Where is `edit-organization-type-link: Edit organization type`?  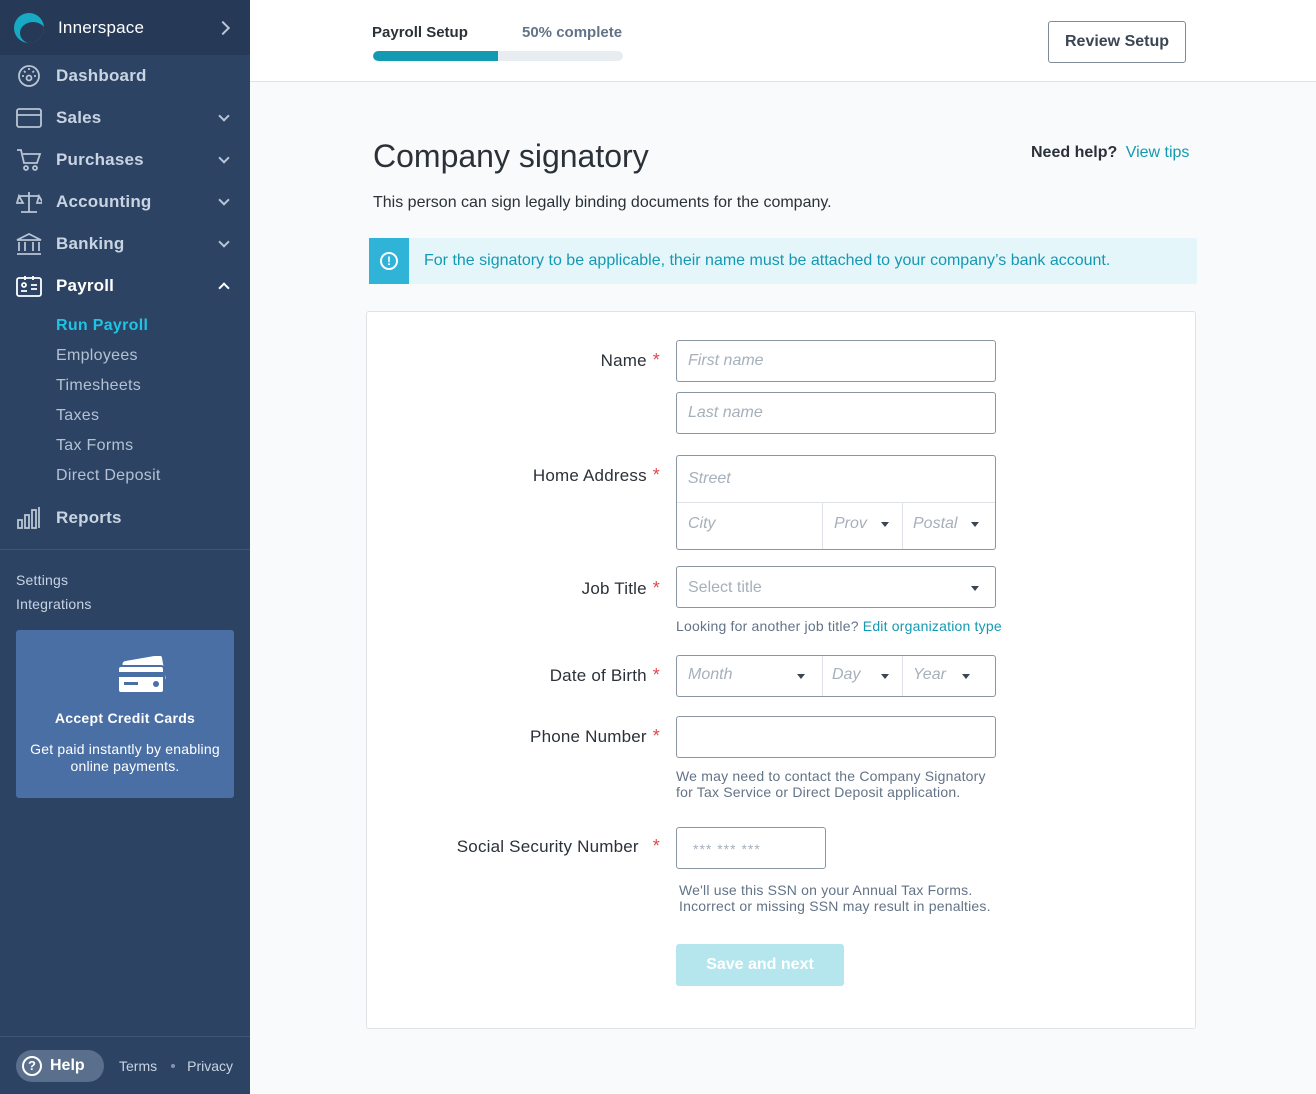 edit-organization-type-link: Edit organization type is located at coordinates (932, 626).